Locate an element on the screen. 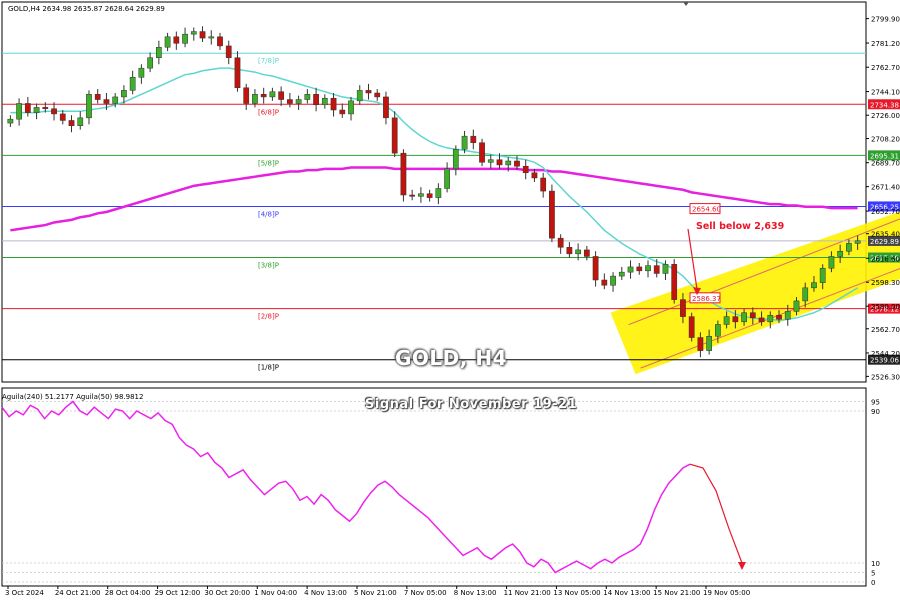  y-tick-label: 2580.00 is located at coordinates (885, 307).